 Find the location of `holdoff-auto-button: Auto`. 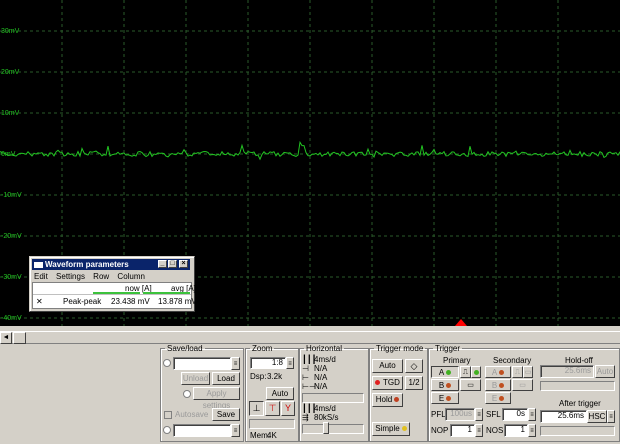

holdoff-auto-button: Auto is located at coordinates (605, 371).